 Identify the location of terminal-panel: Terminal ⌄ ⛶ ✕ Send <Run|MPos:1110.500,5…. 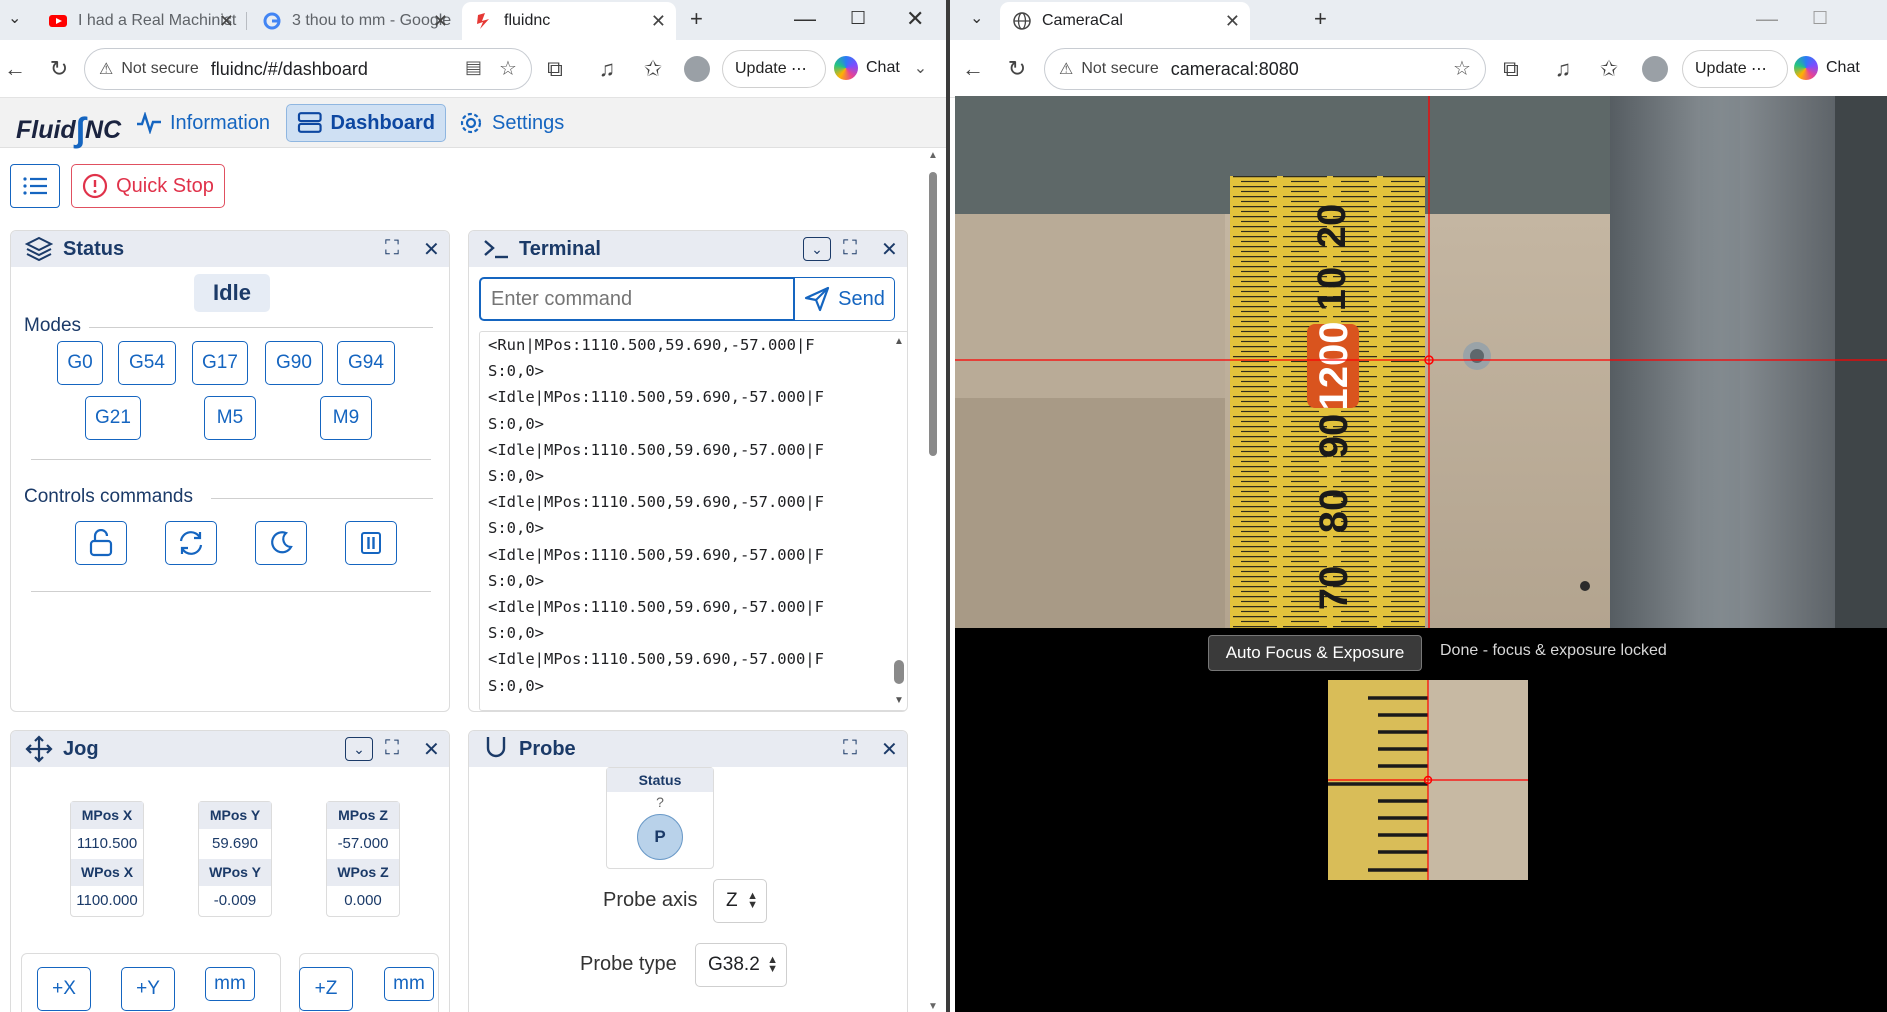
(688, 471).